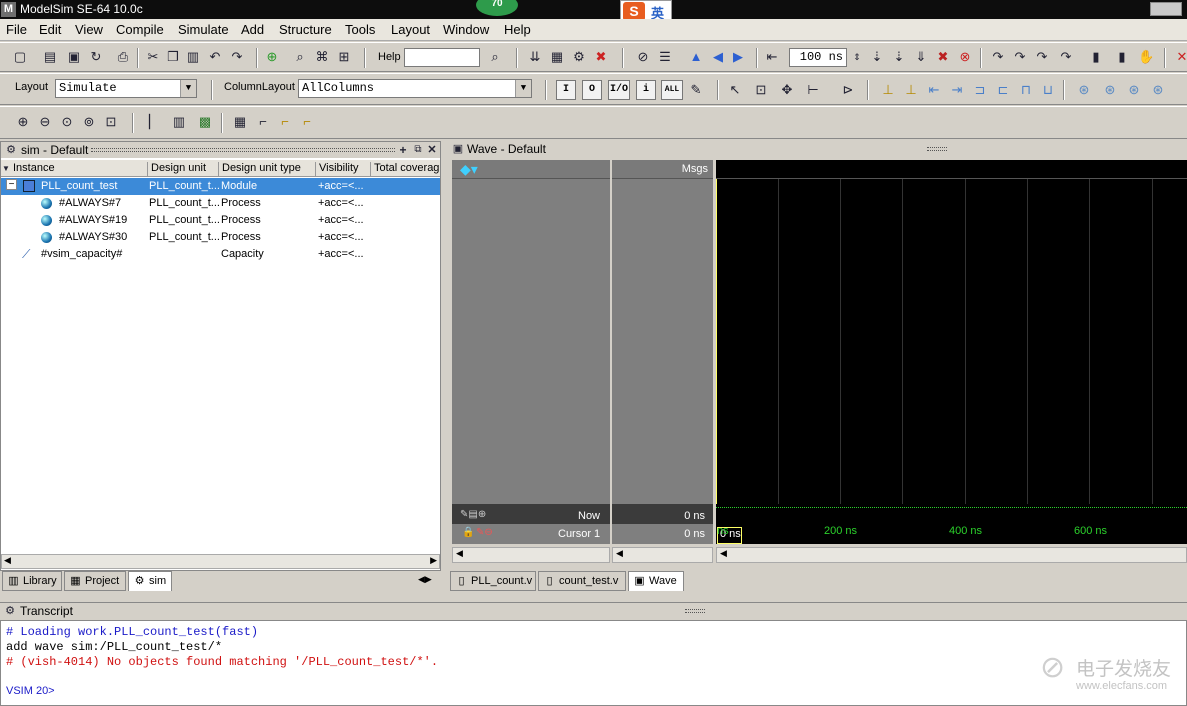  Describe the element at coordinates (403, 150) in the screenshot. I see `dock-icon: +` at that location.